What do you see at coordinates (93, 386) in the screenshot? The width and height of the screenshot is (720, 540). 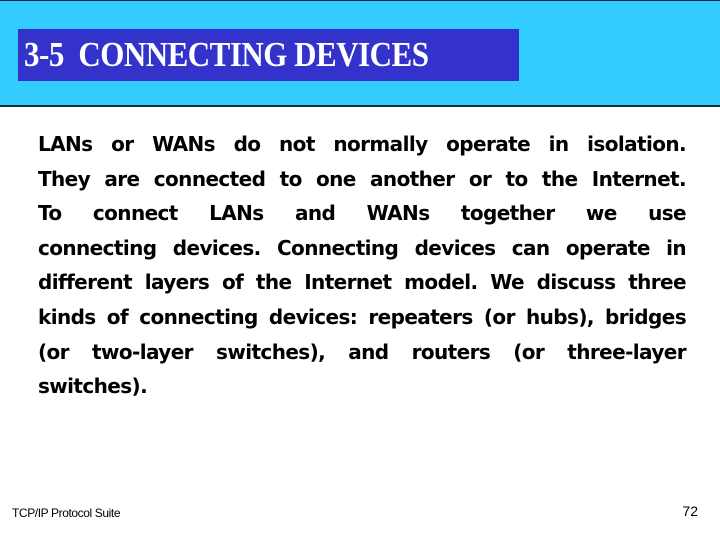 I see `body-line: switches).` at bounding box center [93, 386].